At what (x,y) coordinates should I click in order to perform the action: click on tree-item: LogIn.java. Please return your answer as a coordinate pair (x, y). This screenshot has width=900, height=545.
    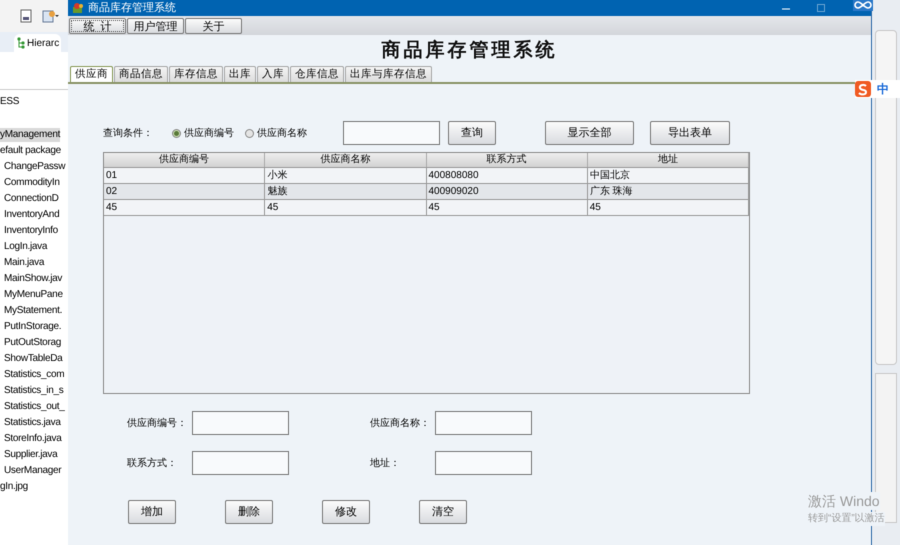
    Looking at the image, I should click on (26, 247).